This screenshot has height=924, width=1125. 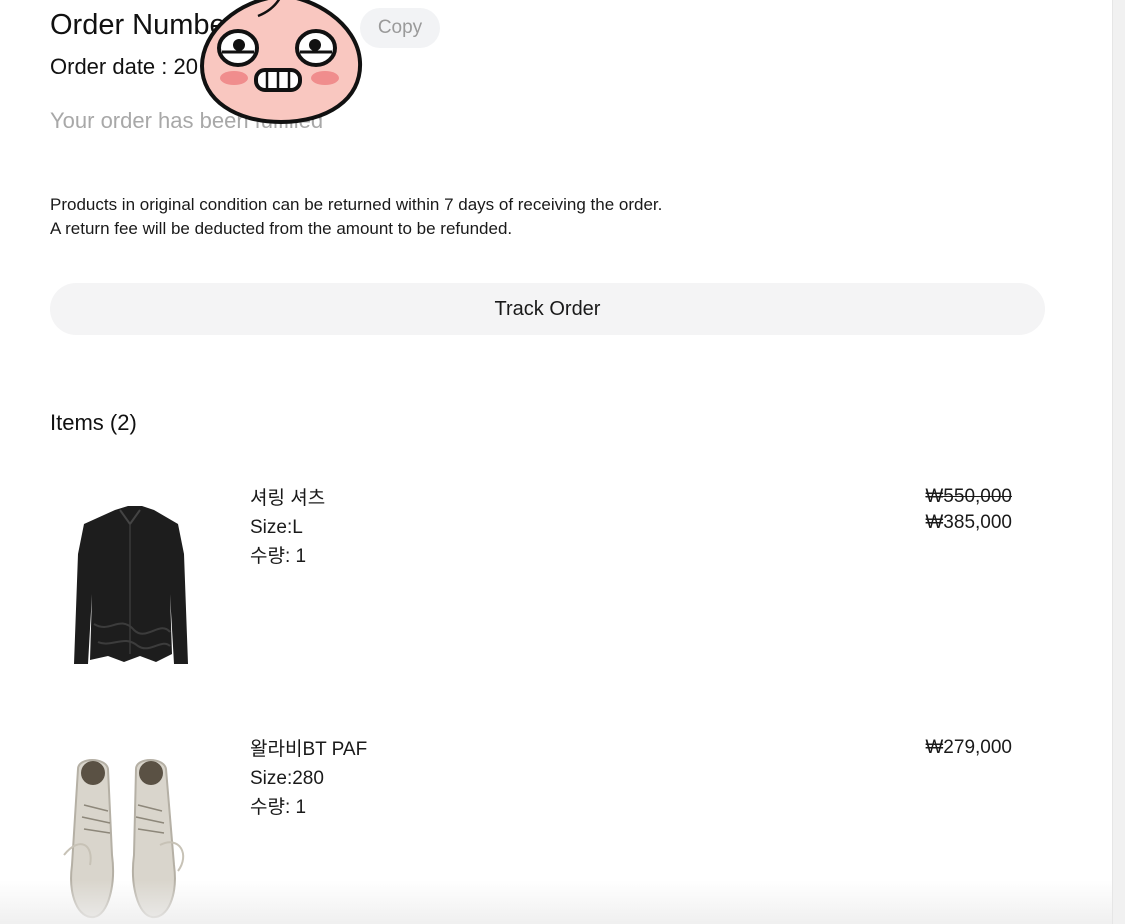 I want to click on peach-character-sticker-icon, so click(x=281, y=62).